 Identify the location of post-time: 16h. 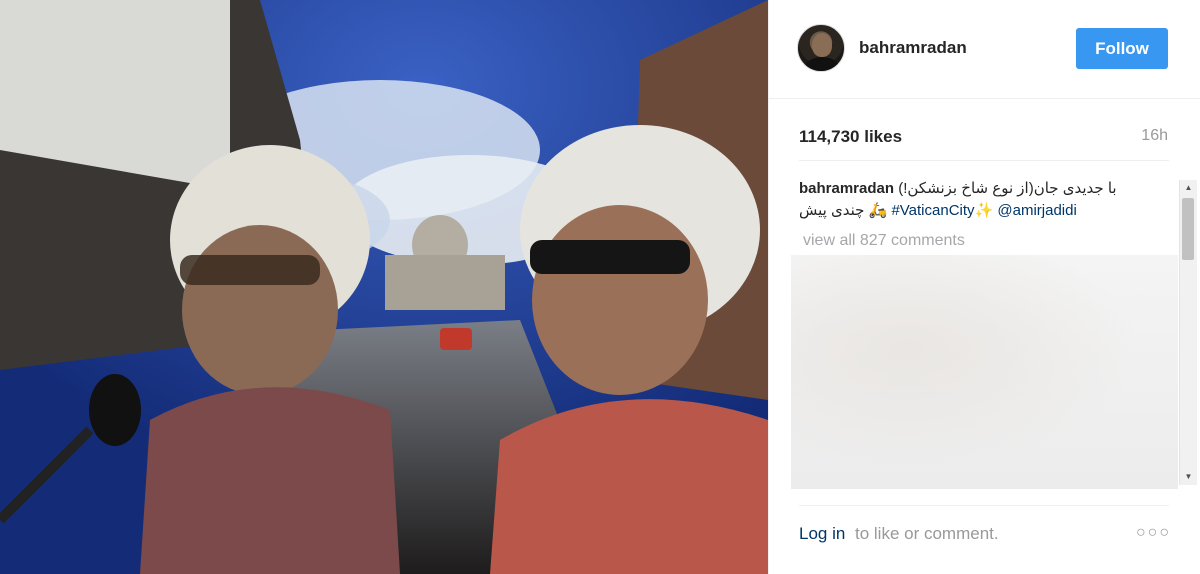
(1154, 136).